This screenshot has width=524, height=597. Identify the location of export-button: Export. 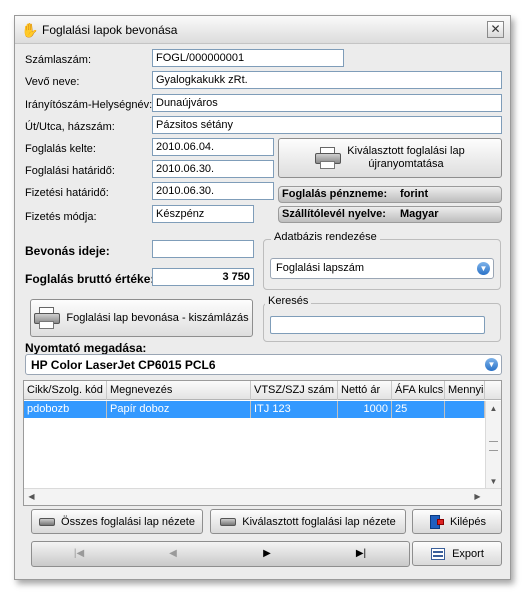
(457, 553).